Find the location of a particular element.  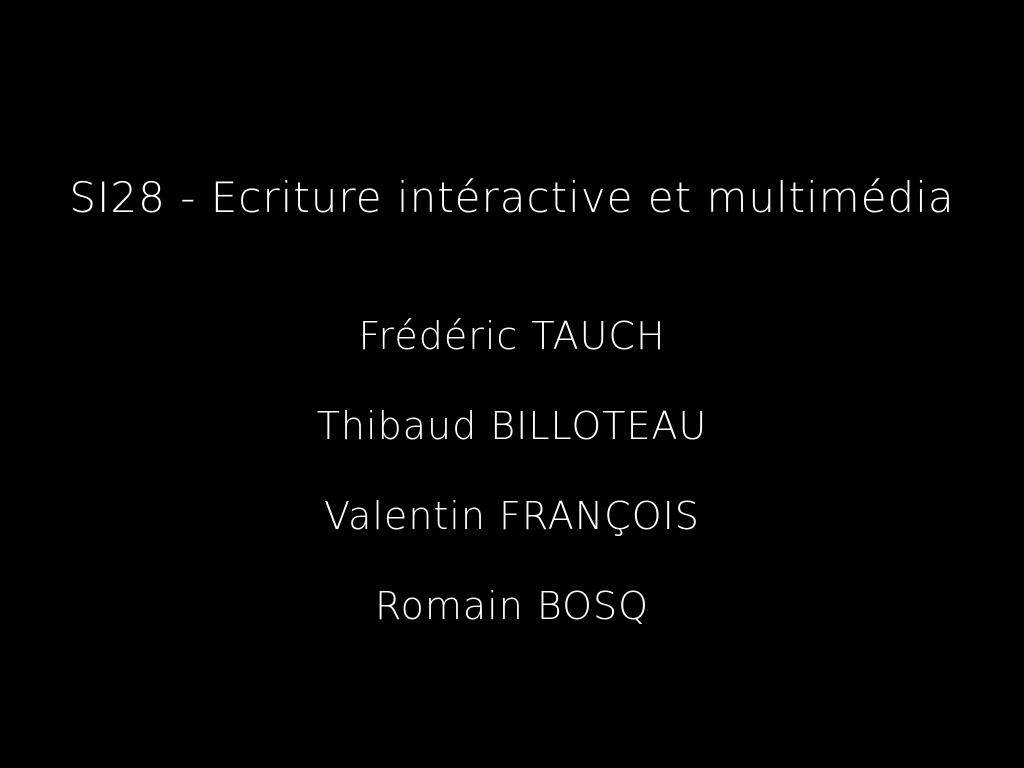

author-name: Frédéric TAUCH is located at coordinates (512, 336).